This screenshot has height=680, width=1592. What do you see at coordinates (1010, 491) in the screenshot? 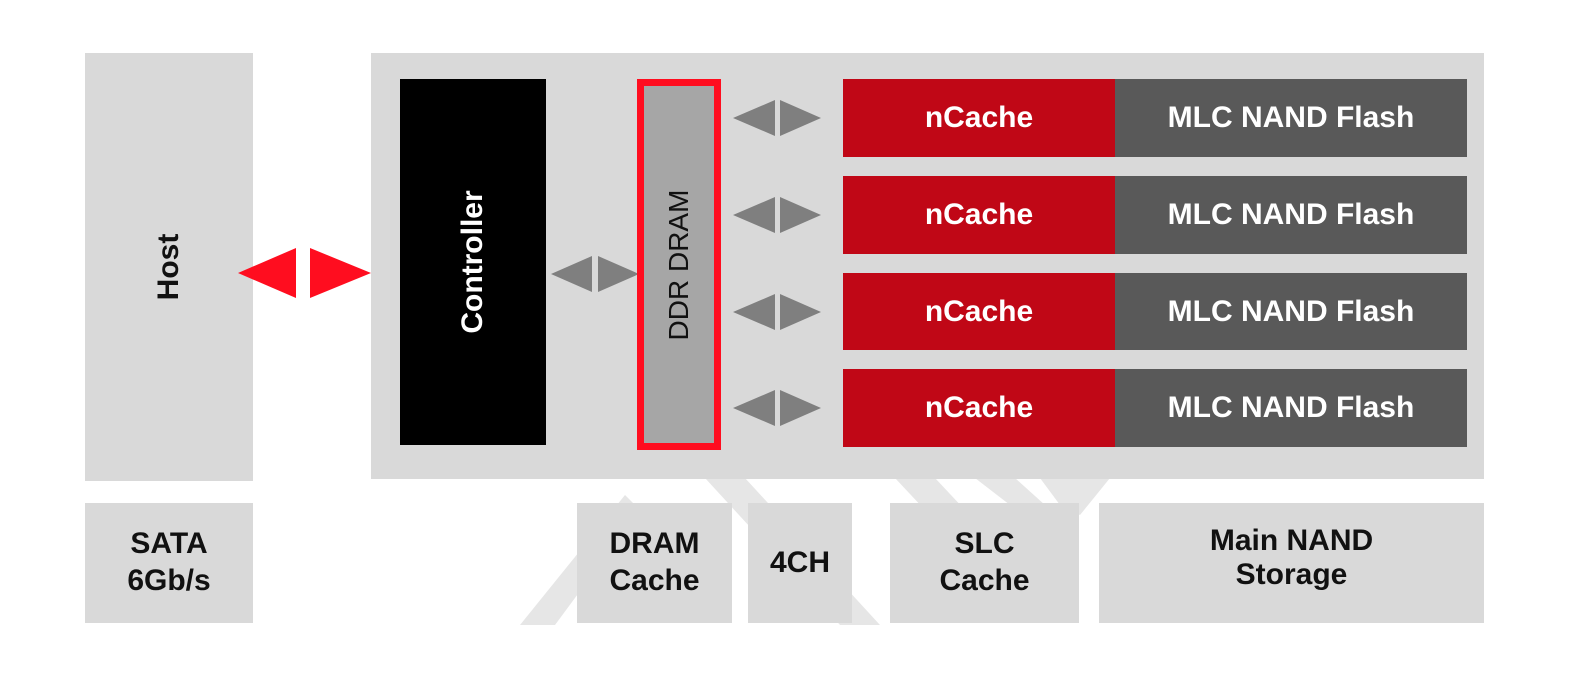
I see `connector-slc-mid` at bounding box center [1010, 491].